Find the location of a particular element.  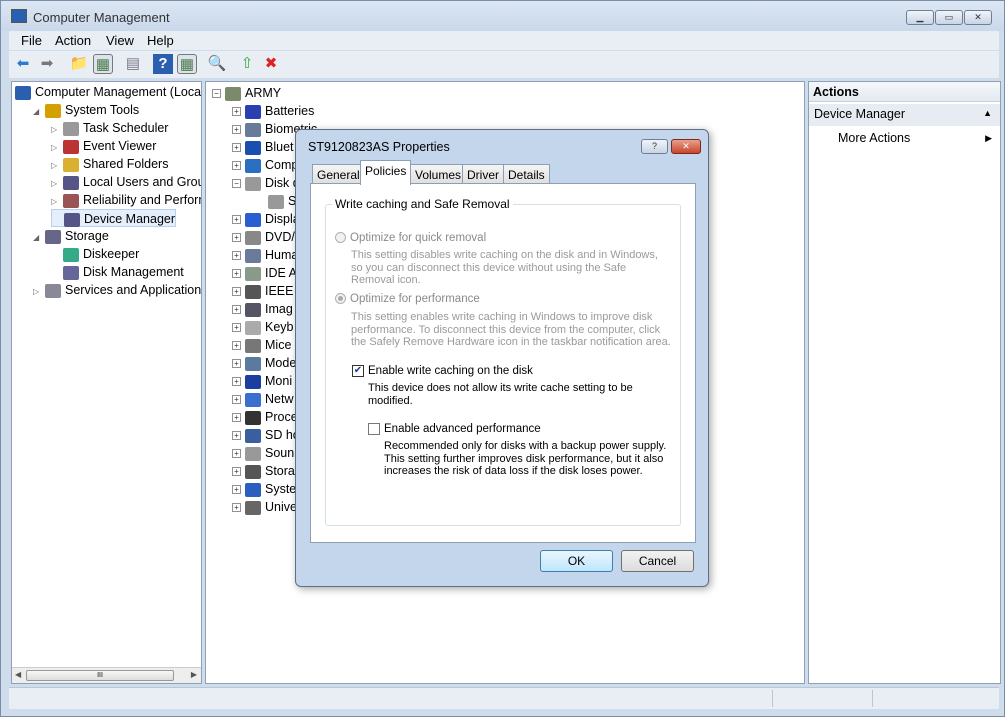

menu-action: Action is located at coordinates (73, 40).